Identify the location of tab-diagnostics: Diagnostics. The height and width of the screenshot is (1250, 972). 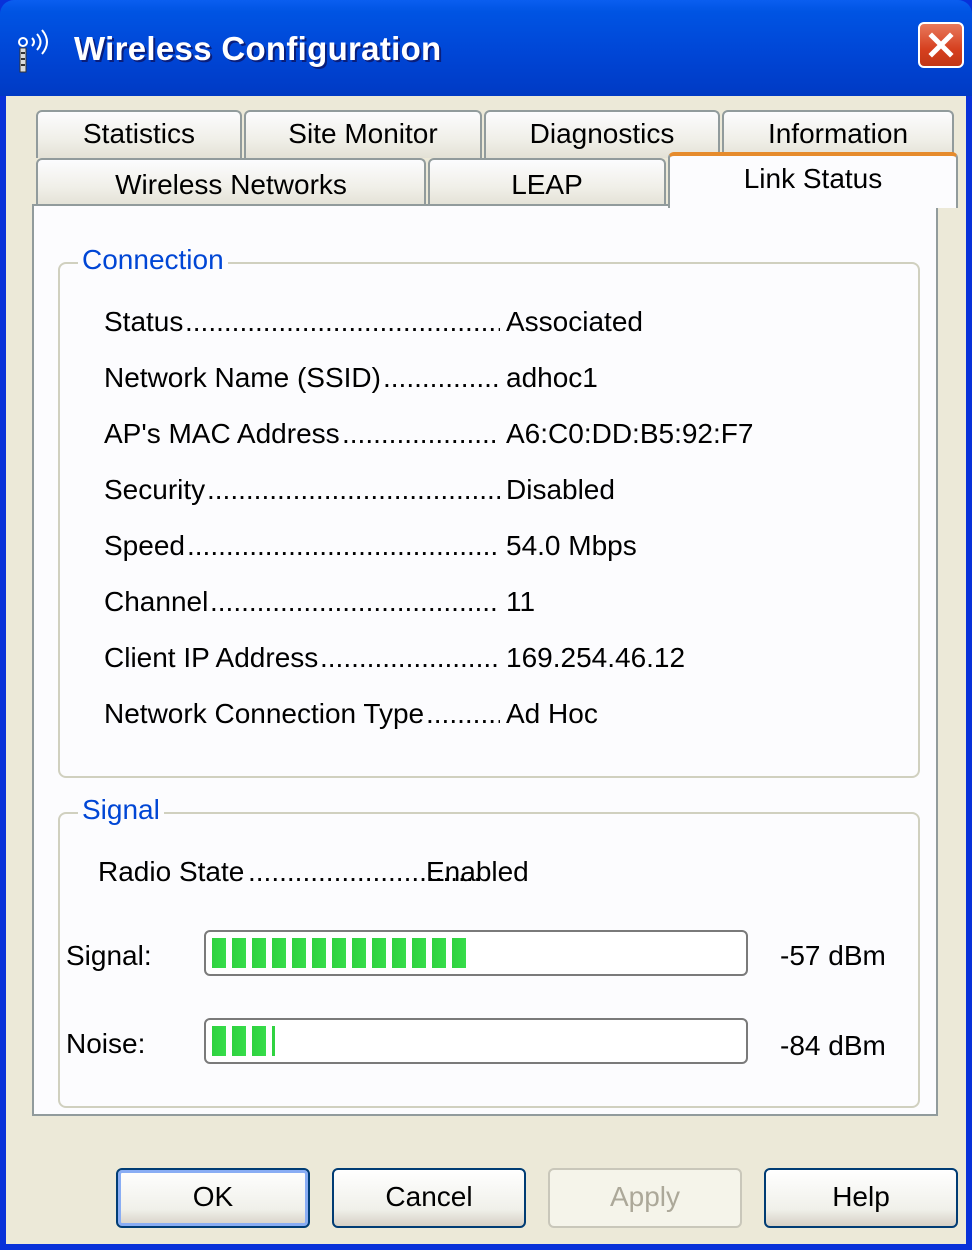
(602, 134).